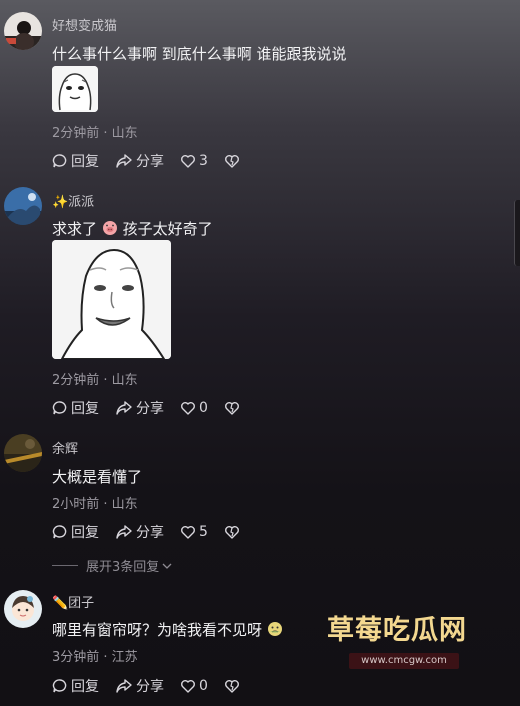  I want to click on like-count: 5, so click(203, 532).